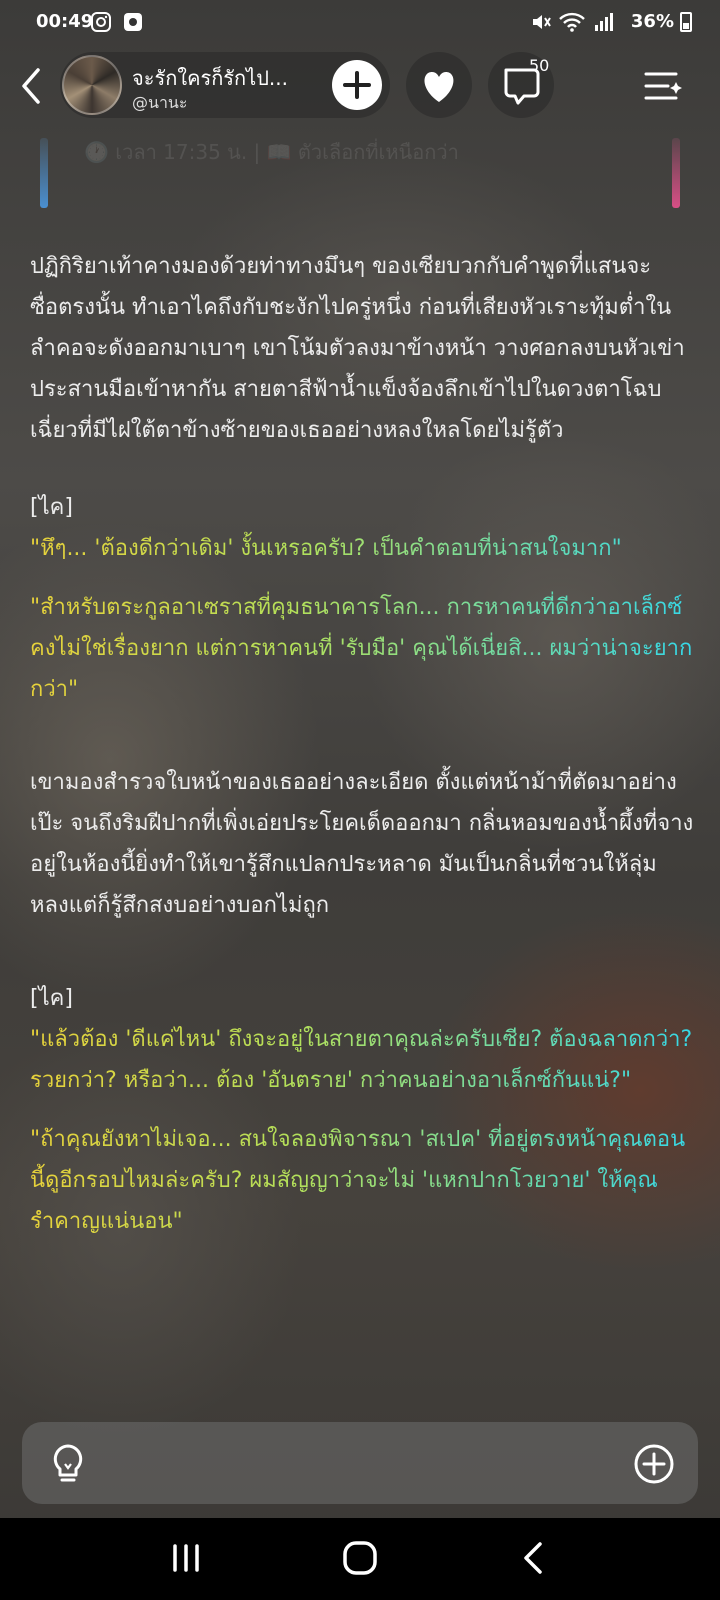 This screenshot has width=720, height=1600. I want to click on comment-count: 50, so click(539, 65).